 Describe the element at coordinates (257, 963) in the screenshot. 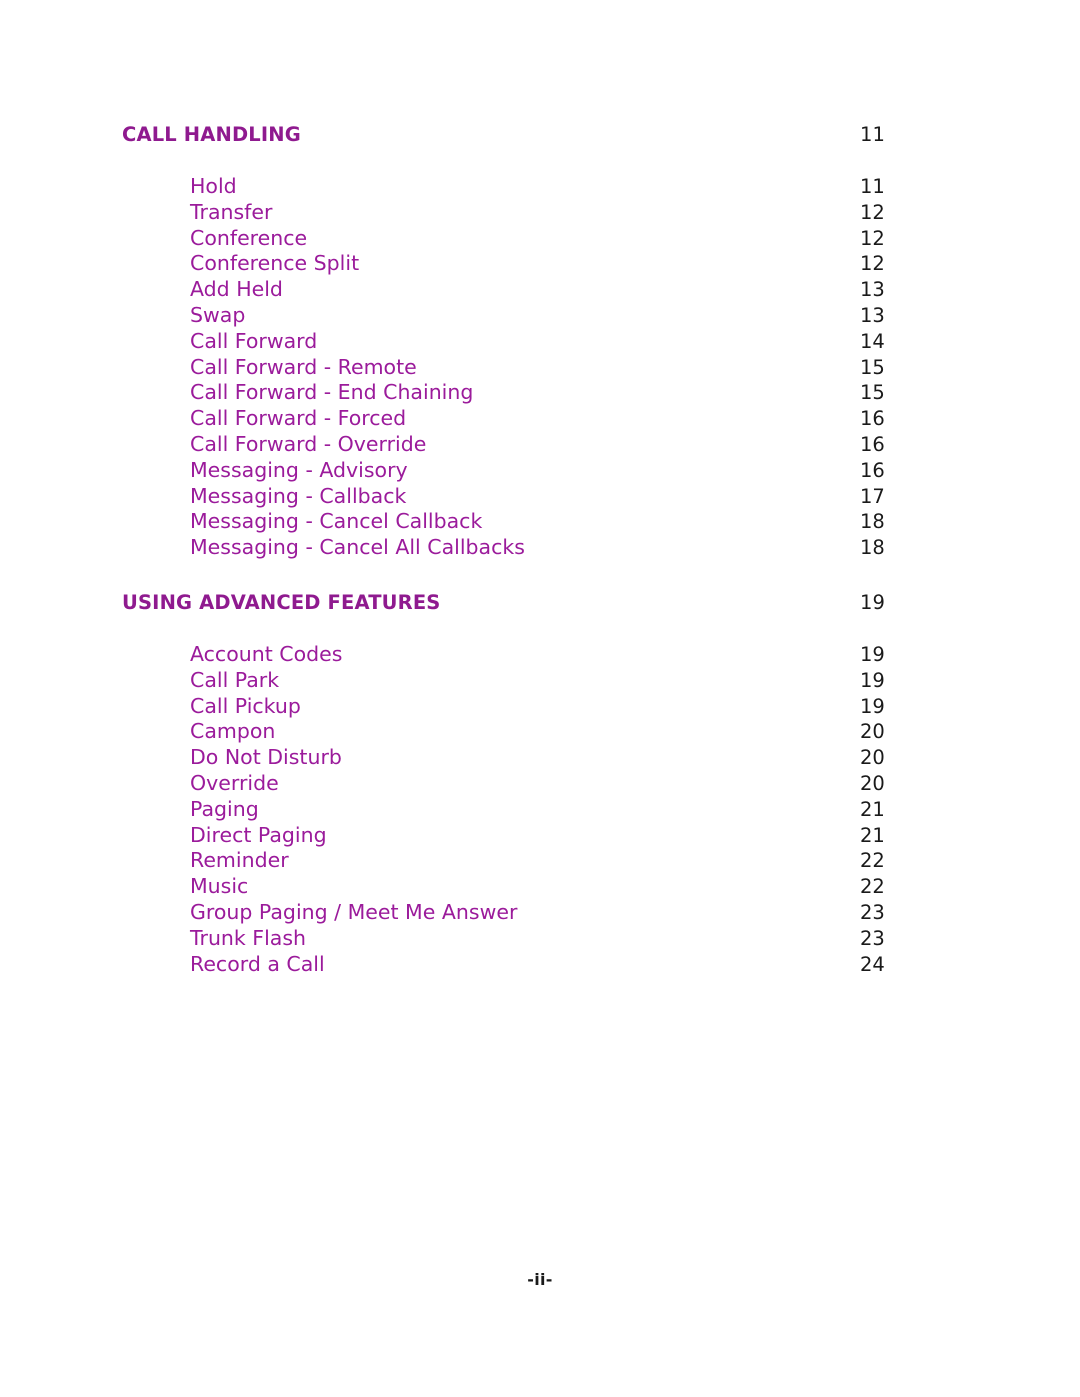

I see `toc-entry-label: Record a Call` at that location.